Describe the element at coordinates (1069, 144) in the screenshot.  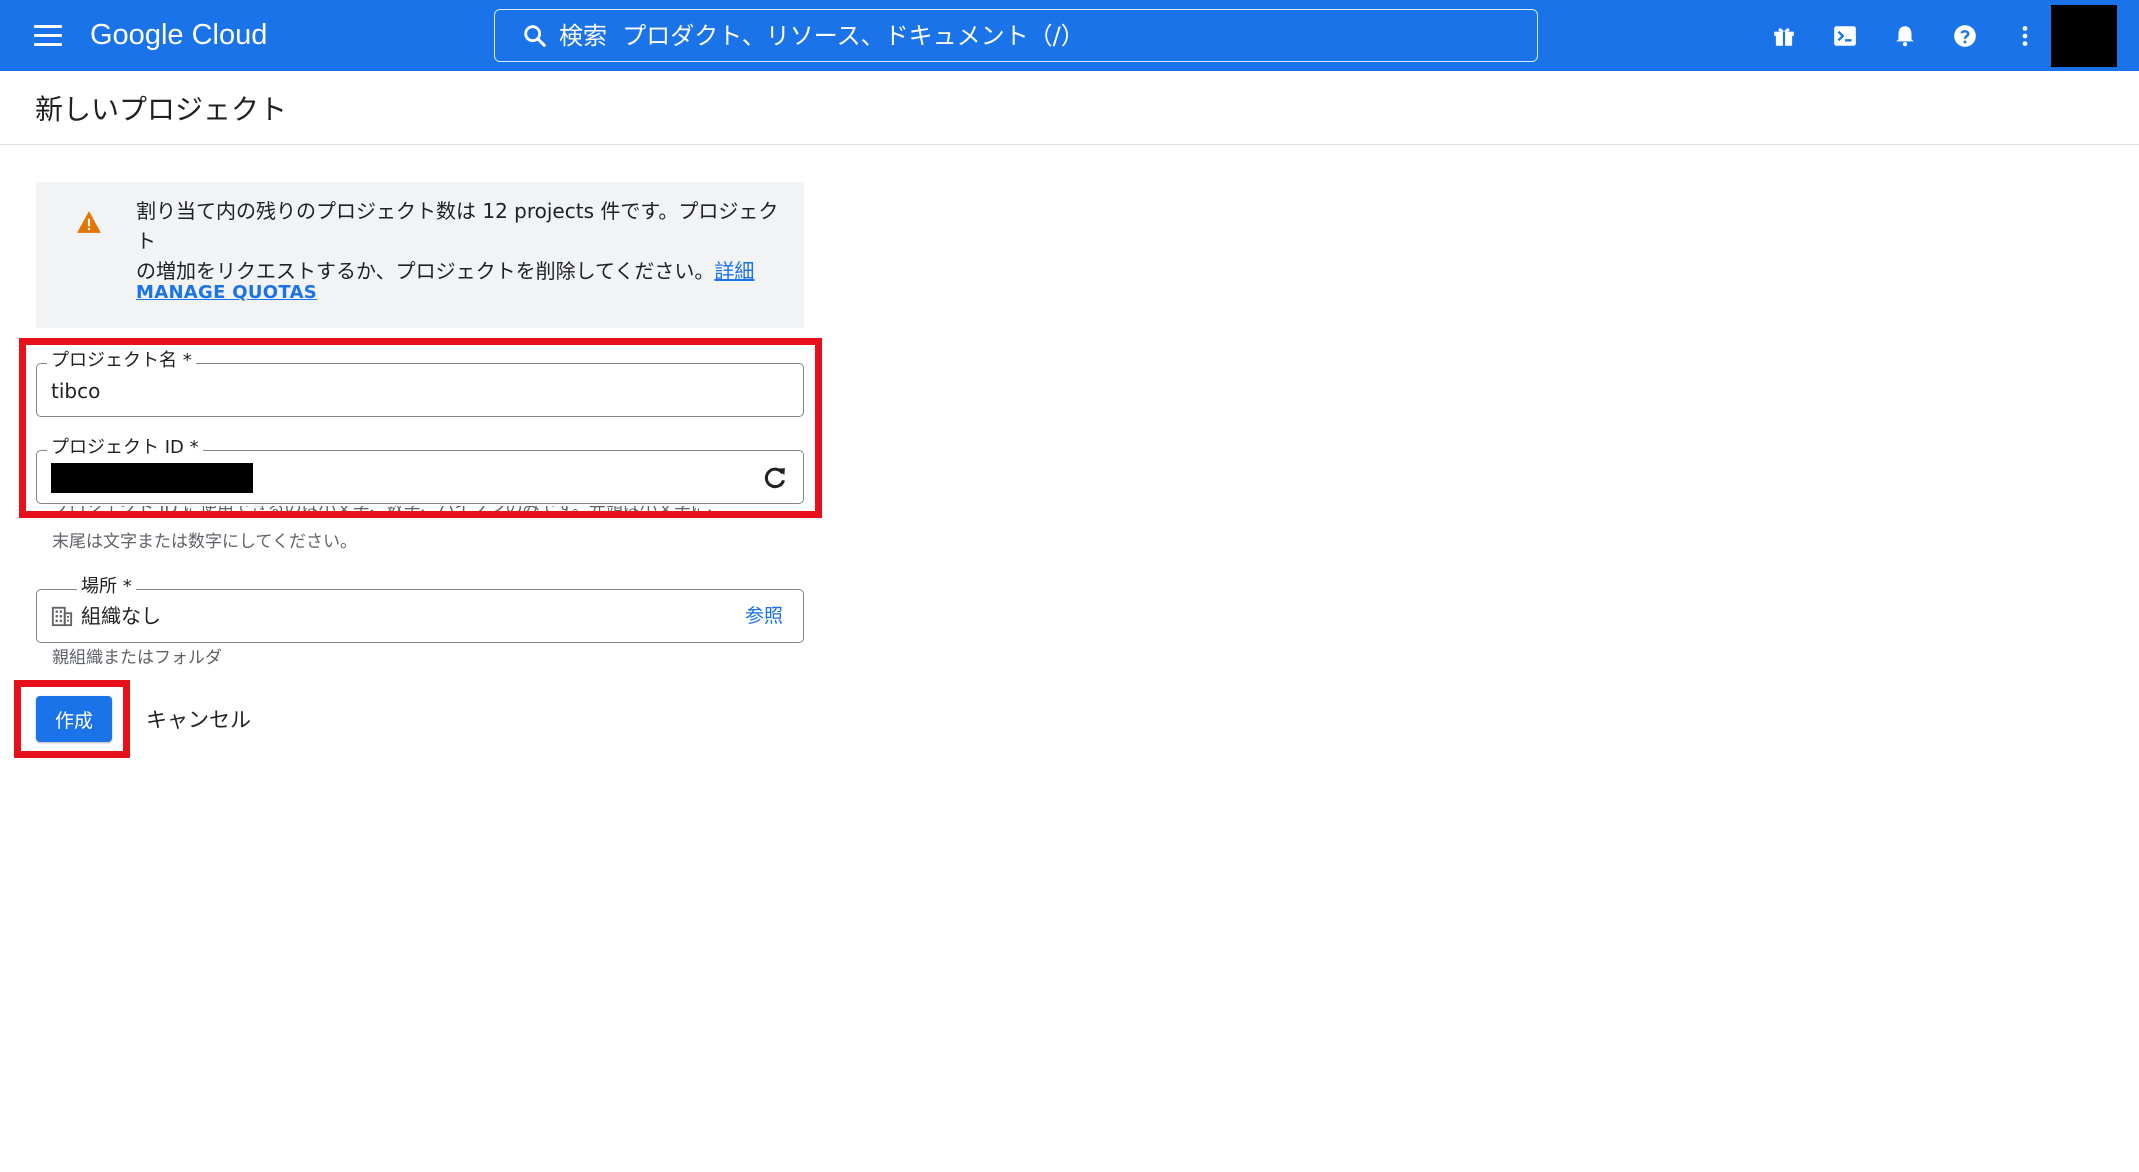
I see `header-divider` at that location.